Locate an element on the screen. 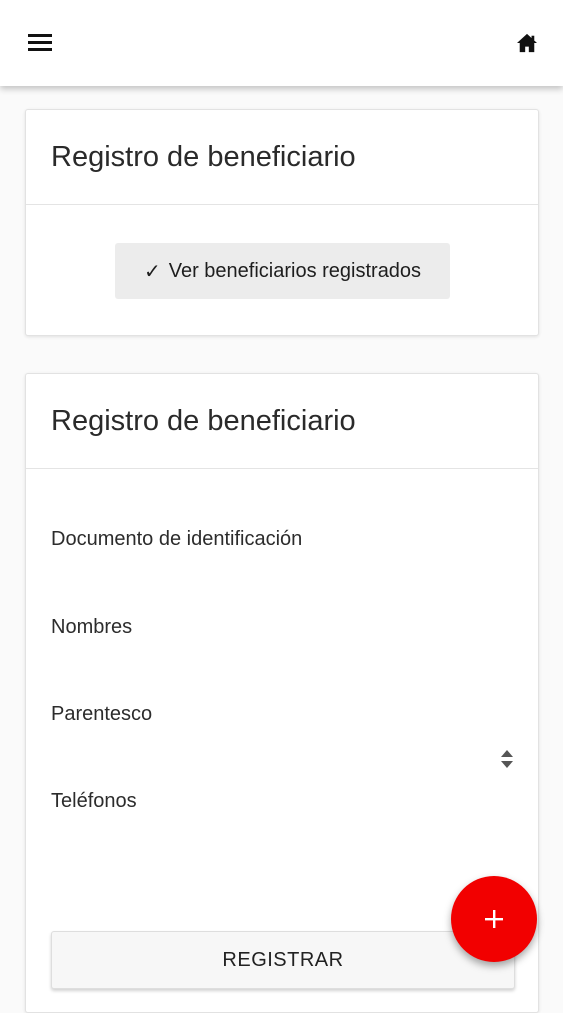 This screenshot has width=563, height=1013. app-bar is located at coordinates (281, 43).